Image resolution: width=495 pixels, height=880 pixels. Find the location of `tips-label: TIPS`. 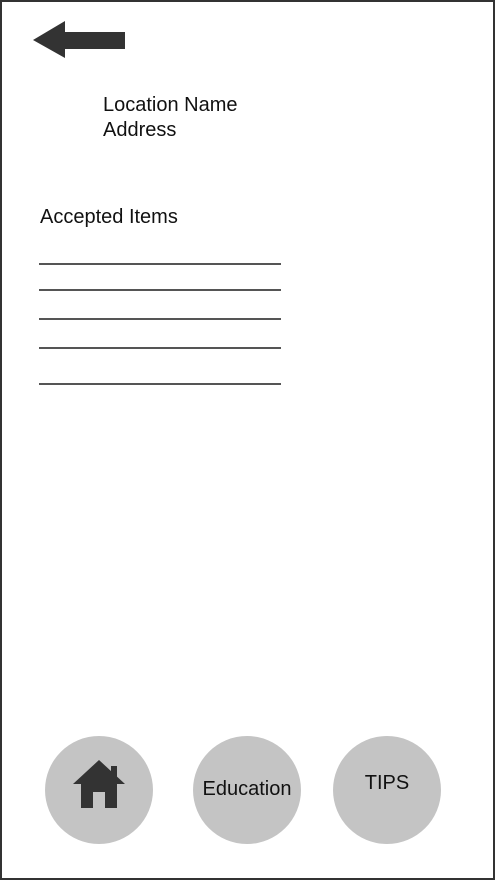

tips-label: TIPS is located at coordinates (387, 783).